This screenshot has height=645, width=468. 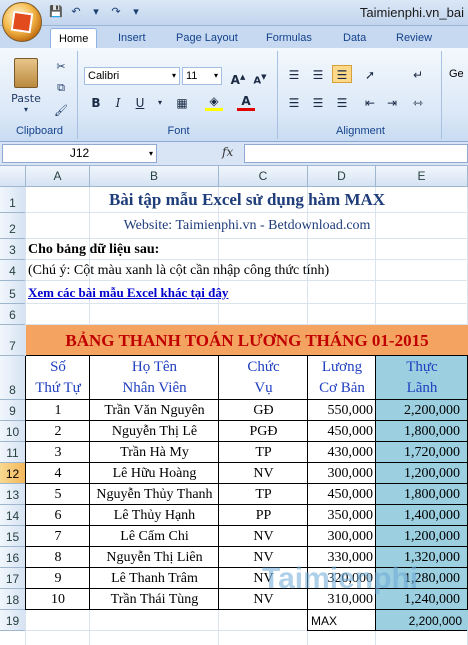 I want to click on cell-net: 1,320,000, so click(x=422, y=557).